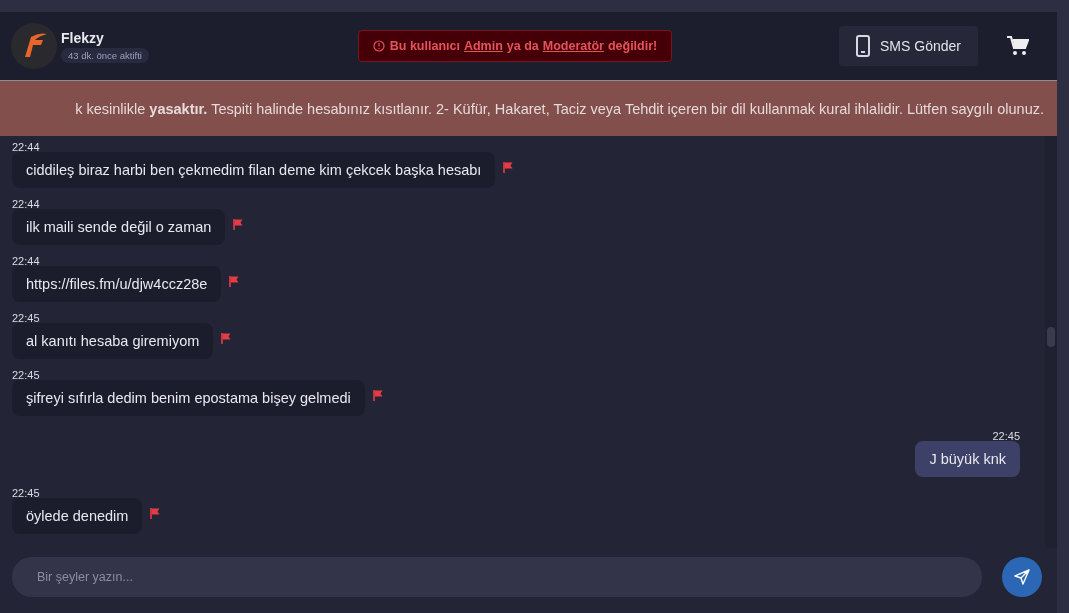  I want to click on message-bubble: öylede denedim, so click(77, 516).